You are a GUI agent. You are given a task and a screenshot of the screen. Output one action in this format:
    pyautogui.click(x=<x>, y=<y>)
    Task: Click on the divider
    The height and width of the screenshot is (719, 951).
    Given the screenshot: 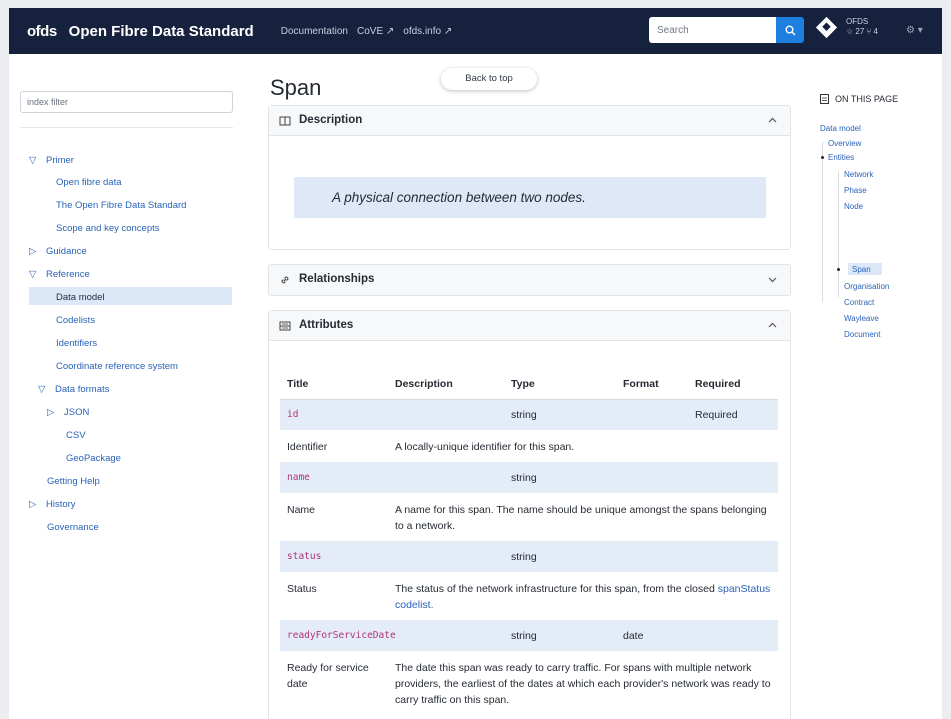 What is the action you would take?
    pyautogui.click(x=126, y=127)
    